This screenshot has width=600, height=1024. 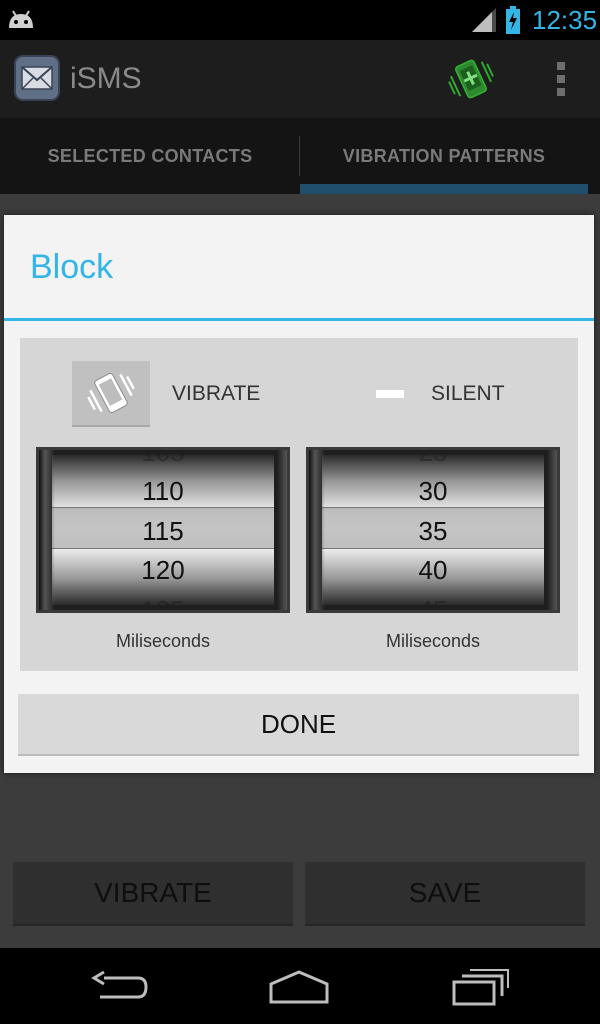 What do you see at coordinates (163, 600) in the screenshot?
I see `wheel-item: 125` at bounding box center [163, 600].